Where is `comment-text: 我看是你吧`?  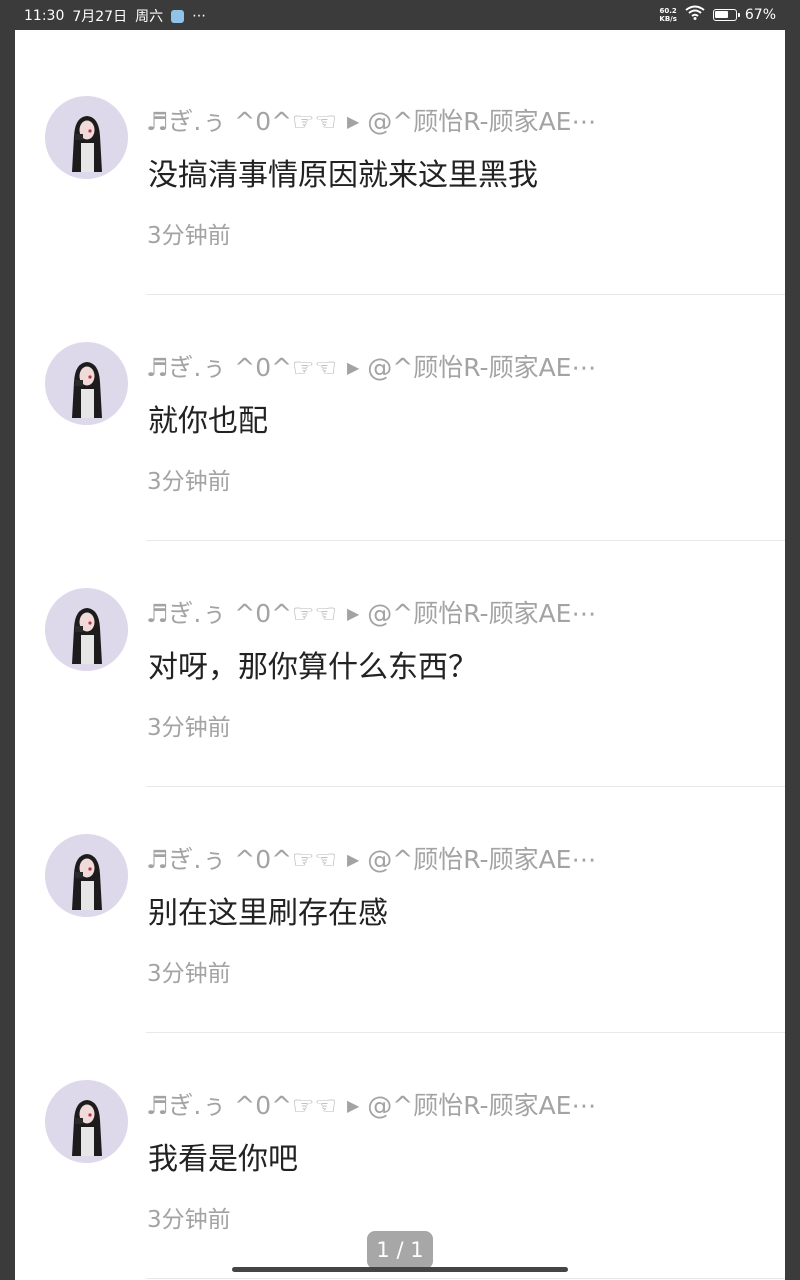
comment-text: 我看是你吧 is located at coordinates (223, 1159).